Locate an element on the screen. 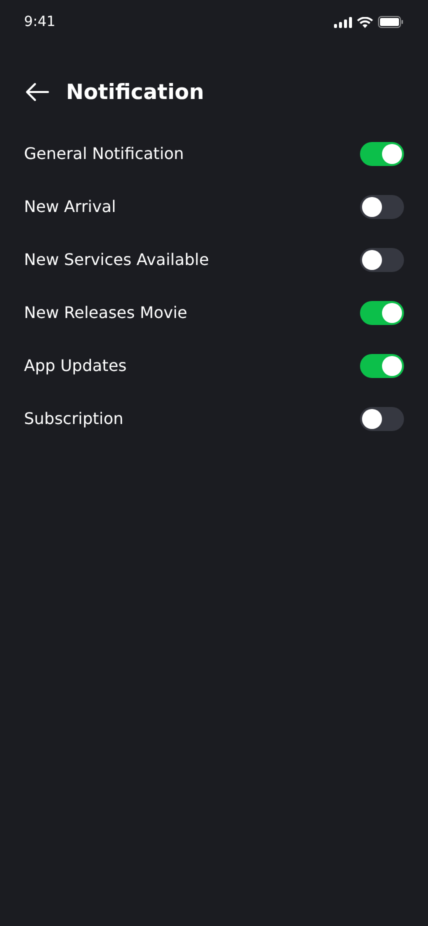  battery-icon is located at coordinates (391, 22).